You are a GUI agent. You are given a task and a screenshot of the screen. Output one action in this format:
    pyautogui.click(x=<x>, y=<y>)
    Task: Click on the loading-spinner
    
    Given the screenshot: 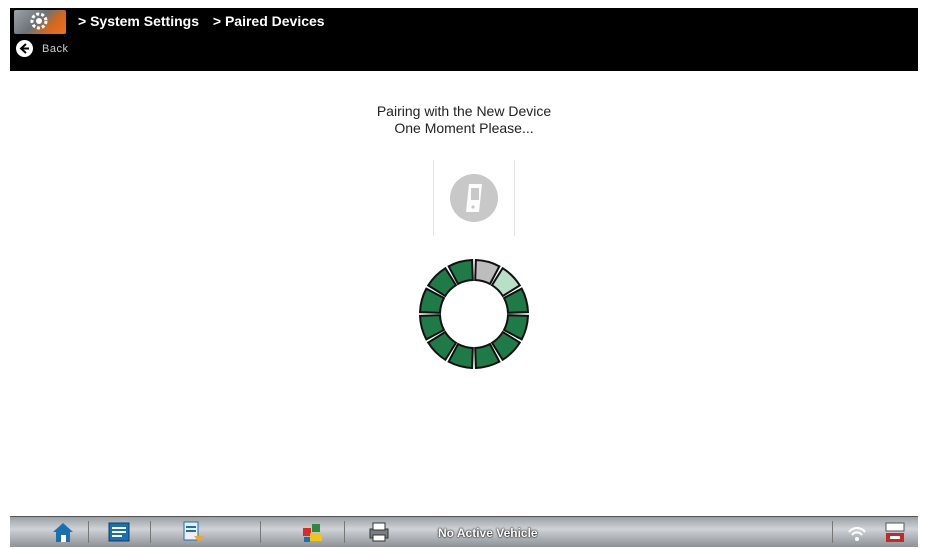 What is the action you would take?
    pyautogui.click(x=474, y=314)
    